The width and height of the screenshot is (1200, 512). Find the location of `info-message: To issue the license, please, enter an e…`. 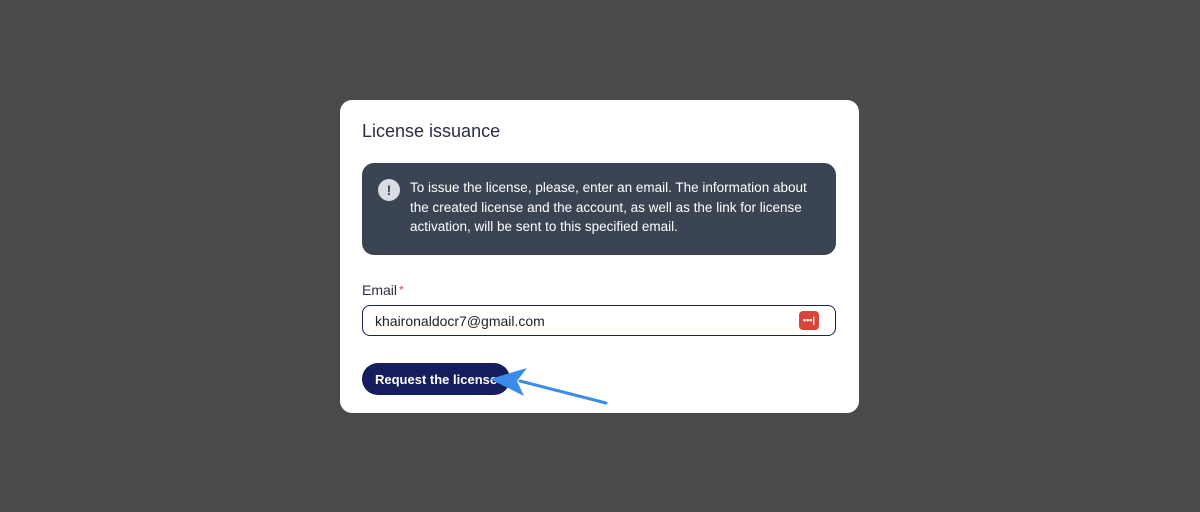

info-message: To issue the license, please, enter an e… is located at coordinates (608, 207).